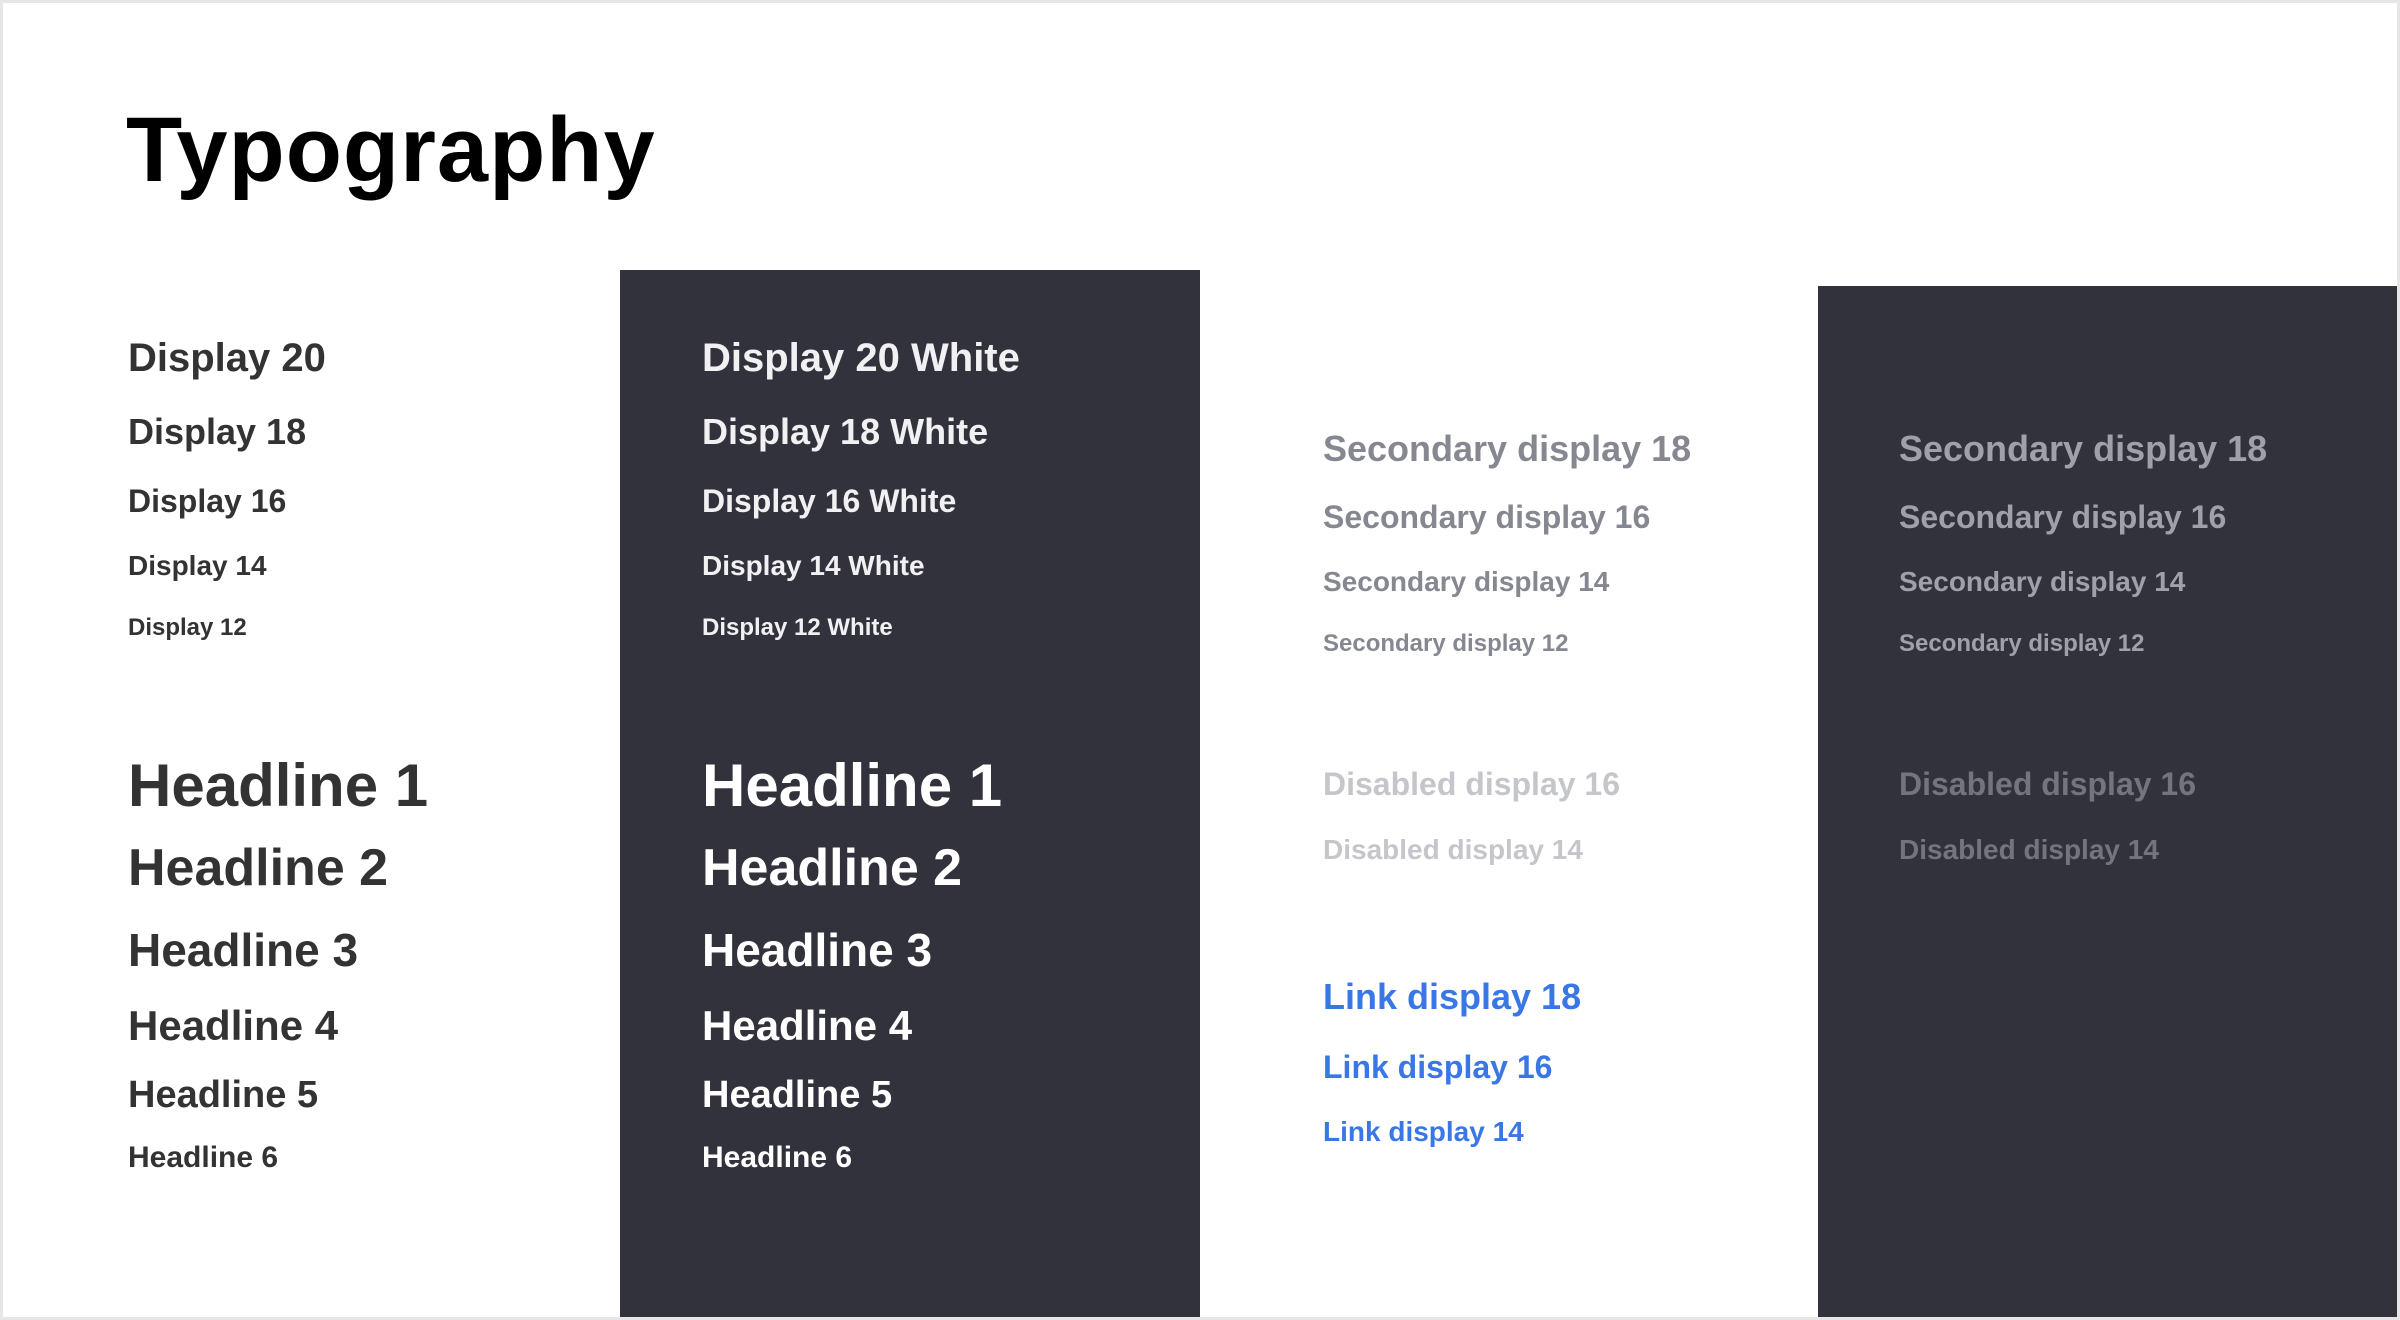 The image size is (2400, 1320). Describe the element at coordinates (817, 950) in the screenshot. I see `headline-3-white-sample: Headline 3` at that location.